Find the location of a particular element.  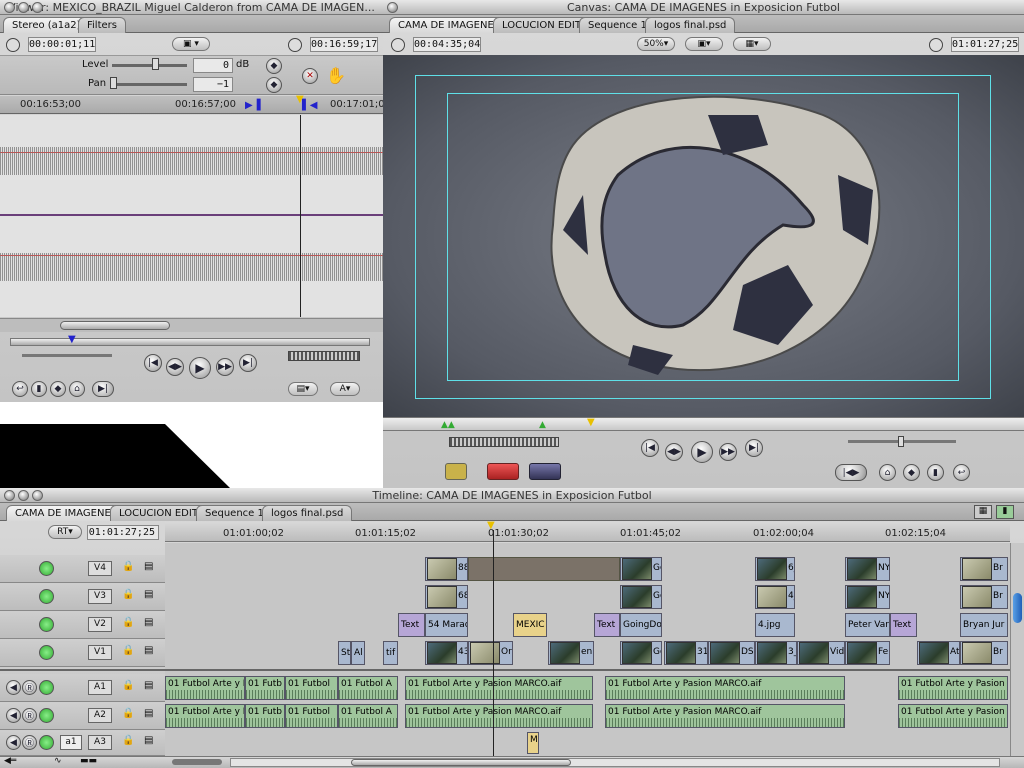

generator-dropdown: A▾ is located at coordinates (345, 389).